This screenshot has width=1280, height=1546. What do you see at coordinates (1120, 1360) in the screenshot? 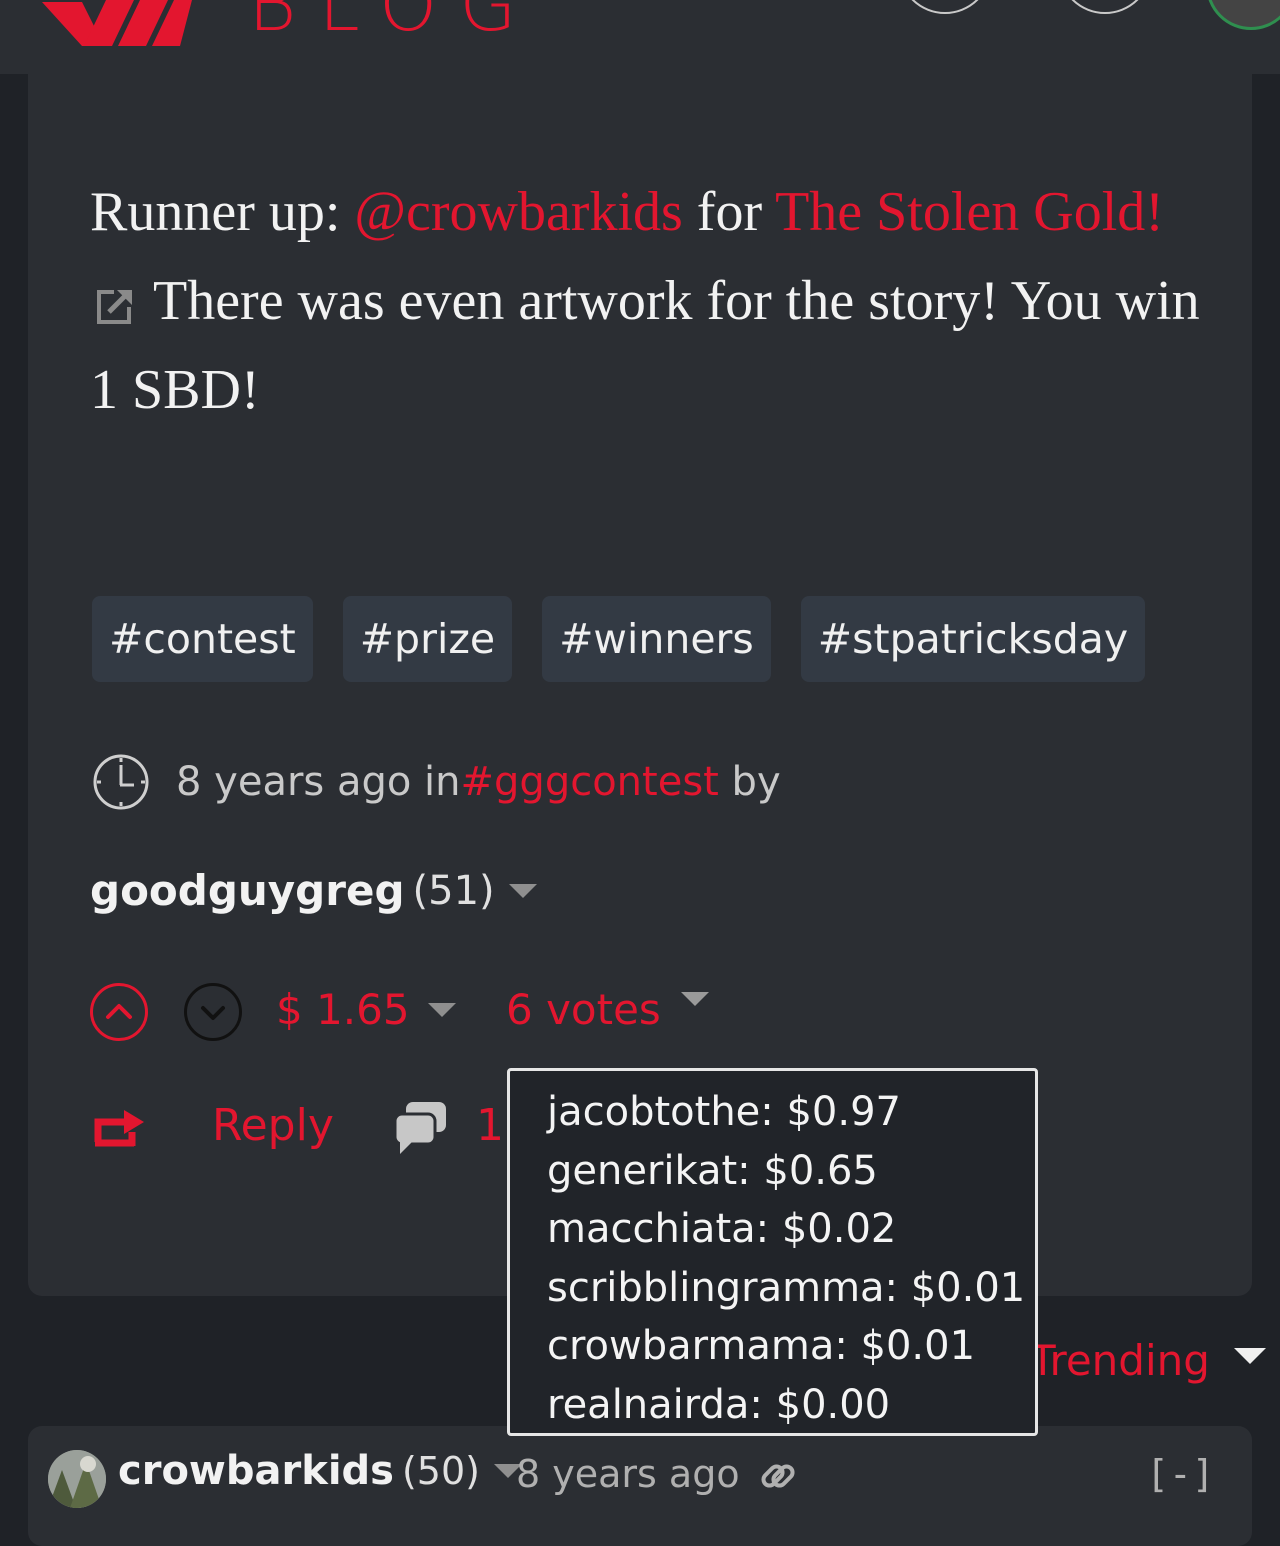
I see `sort-label: Trending` at bounding box center [1120, 1360].